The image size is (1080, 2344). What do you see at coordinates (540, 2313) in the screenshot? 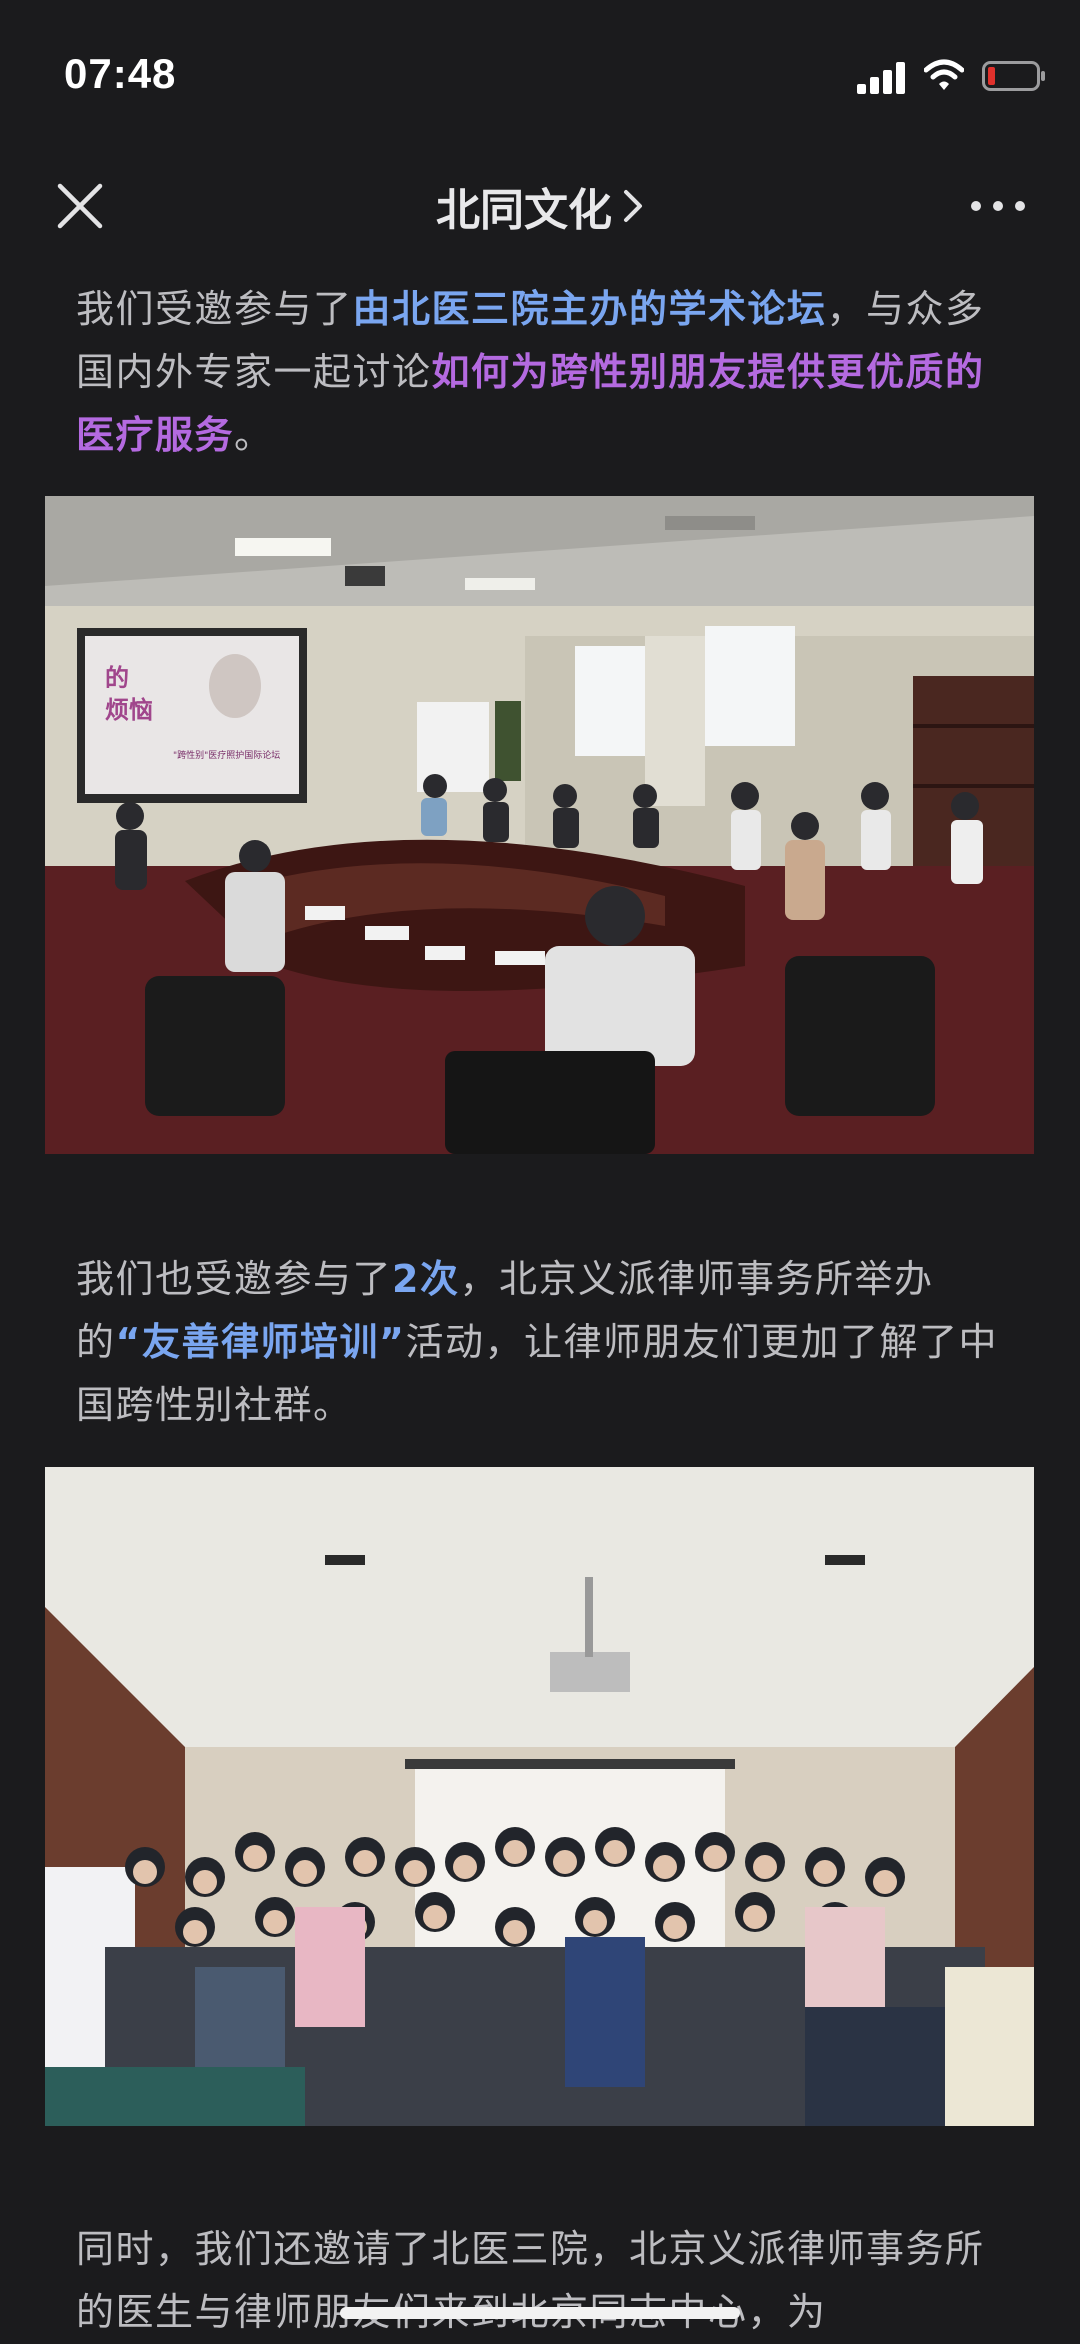
I see `home-indicator` at bounding box center [540, 2313].